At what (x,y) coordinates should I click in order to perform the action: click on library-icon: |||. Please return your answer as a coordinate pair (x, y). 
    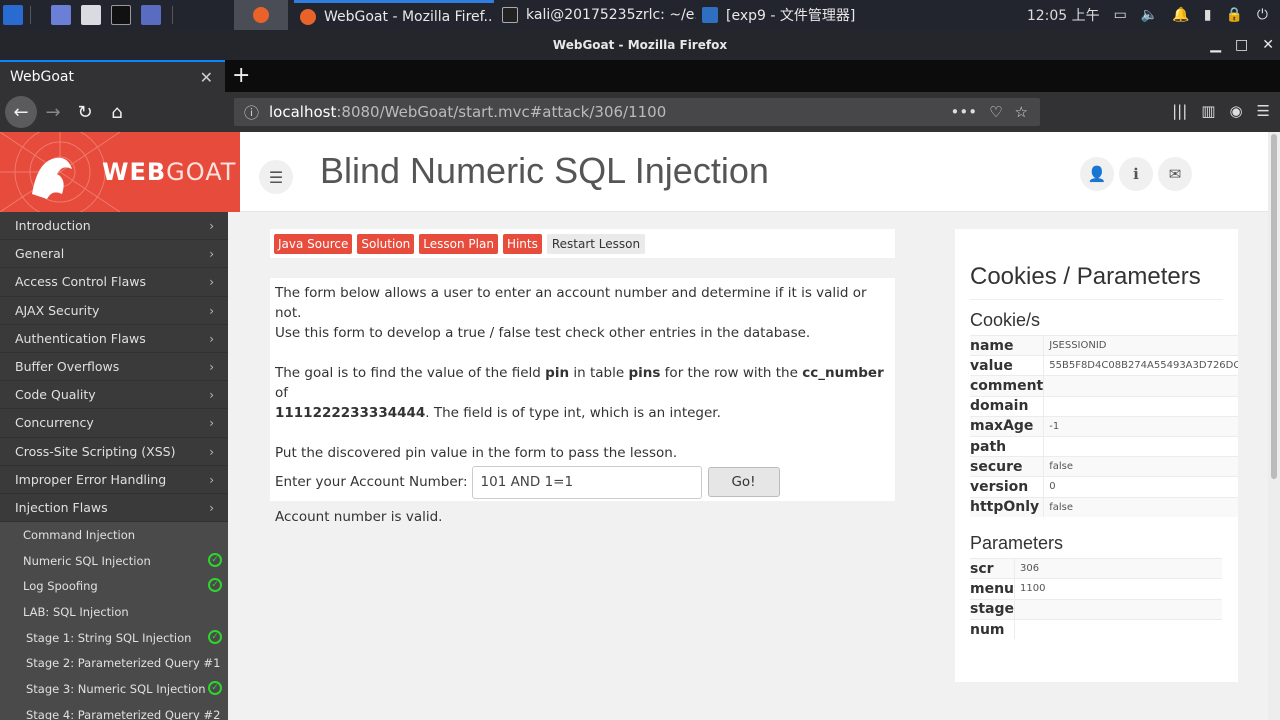
    Looking at the image, I should click on (1179, 111).